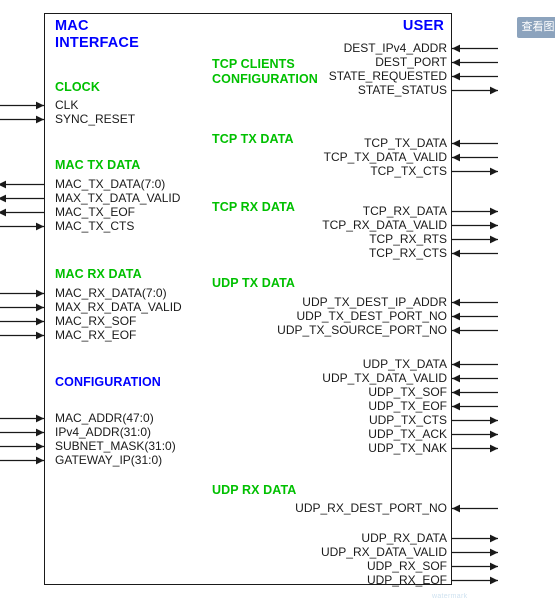 The height and width of the screenshot is (605, 555). What do you see at coordinates (411, 62) in the screenshot?
I see `signal-label-dest-port: DEST_PORT` at bounding box center [411, 62].